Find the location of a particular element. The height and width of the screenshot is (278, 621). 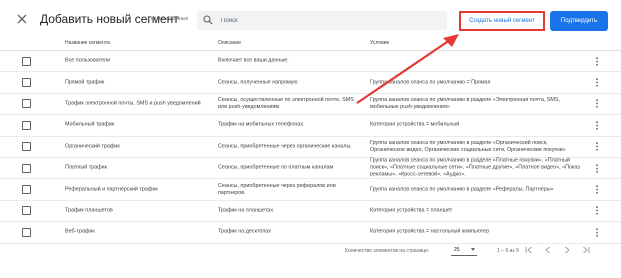

table-header: Название сегмента Описание Условие is located at coordinates (310, 42).